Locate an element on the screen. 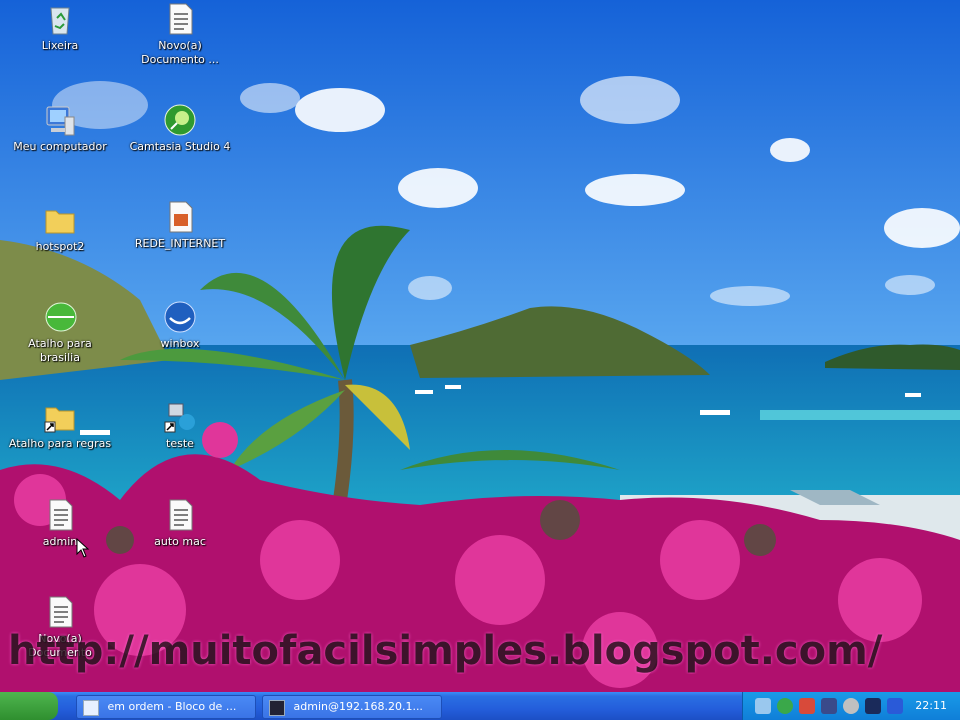  desktop-icon-meu-computador: Meu computador is located at coordinates (60, 128).